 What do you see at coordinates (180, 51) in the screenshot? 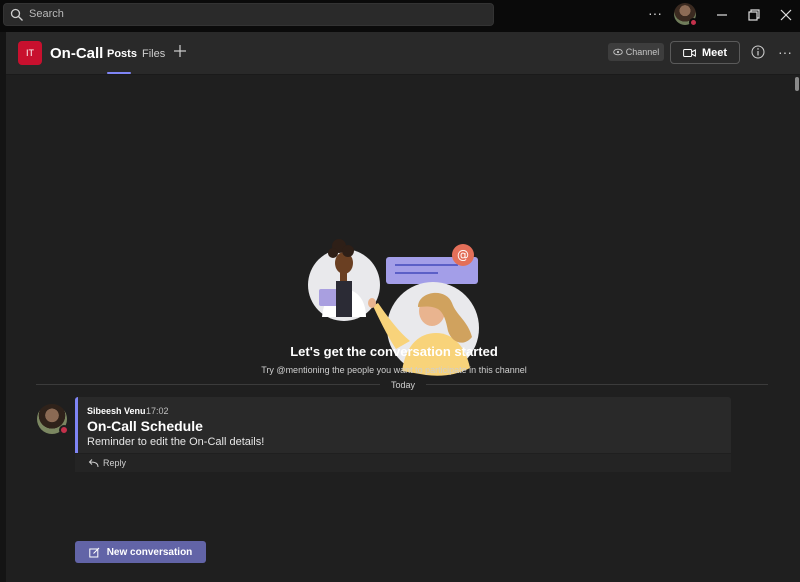
I see `add-tab-icon` at bounding box center [180, 51].